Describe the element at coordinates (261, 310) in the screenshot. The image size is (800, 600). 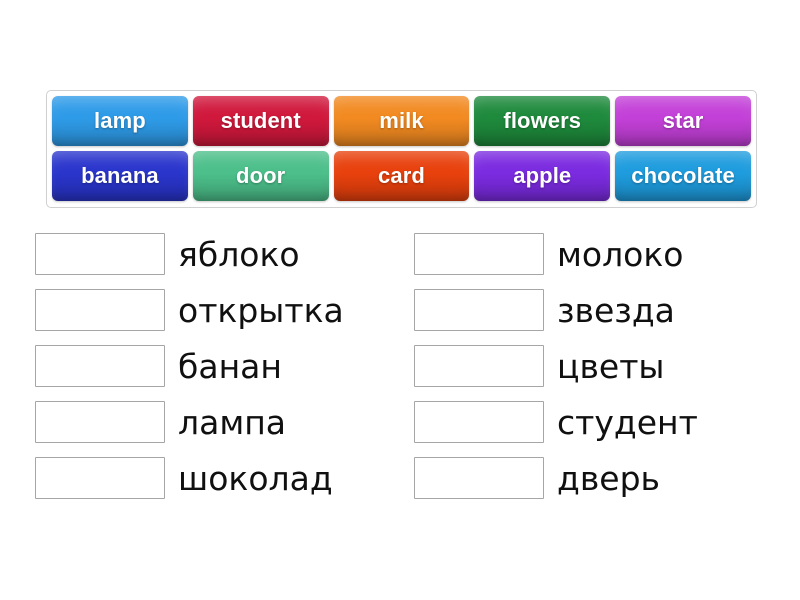
I see `answer-term-label: открытка` at that location.